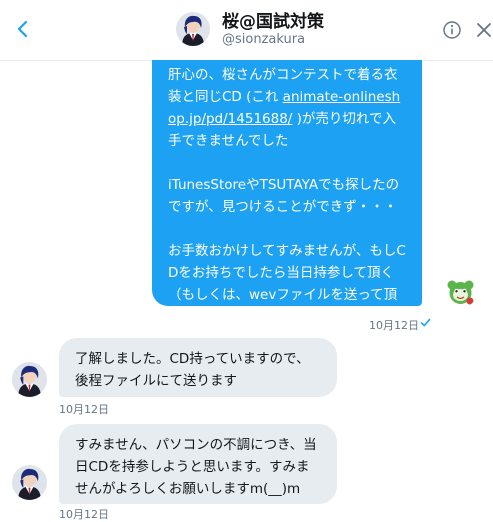 This screenshot has height=522, width=493. I want to click on message-text: 了解しました。CD持っていますので、後程ファイルにて送ります, so click(192, 370).